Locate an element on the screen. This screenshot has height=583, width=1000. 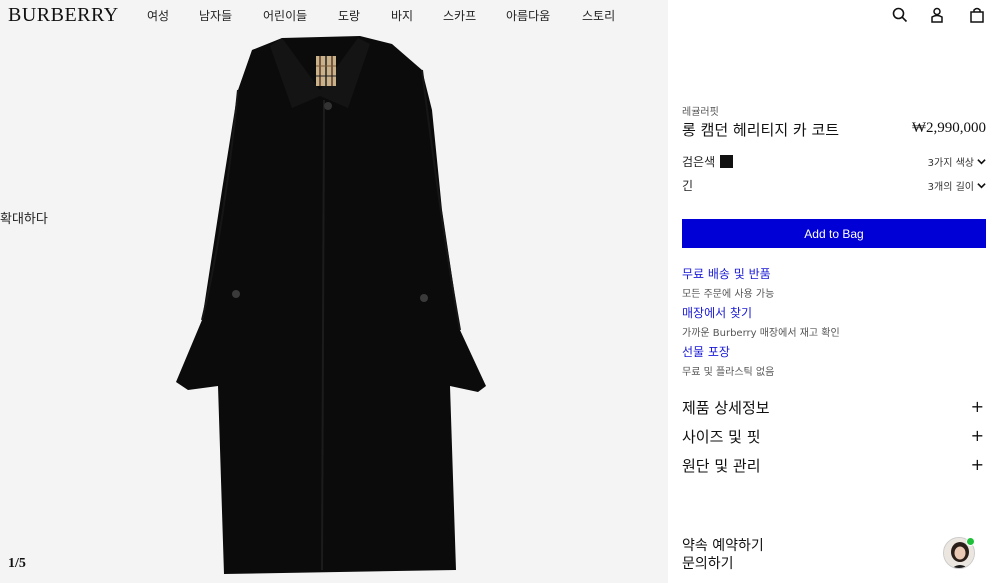
color-swatch is located at coordinates (727, 161).